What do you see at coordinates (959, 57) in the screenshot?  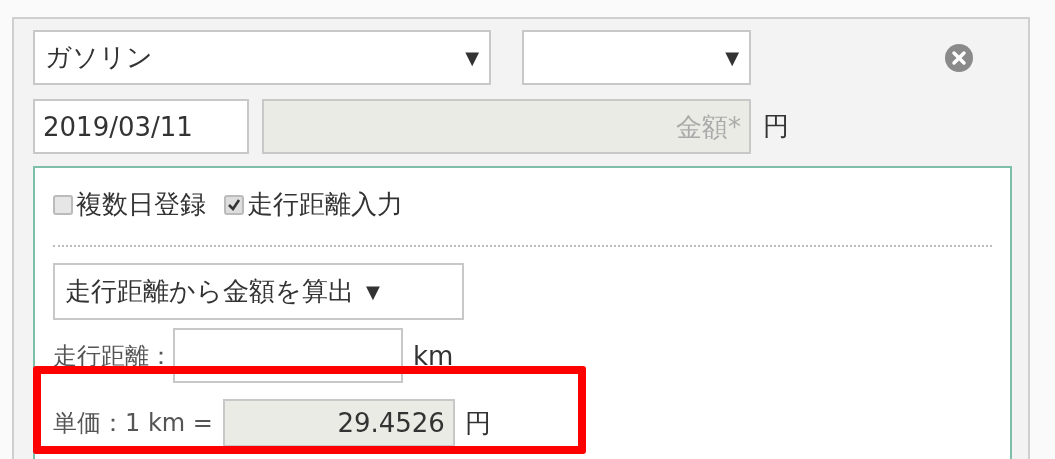 I see `close-icon` at bounding box center [959, 57].